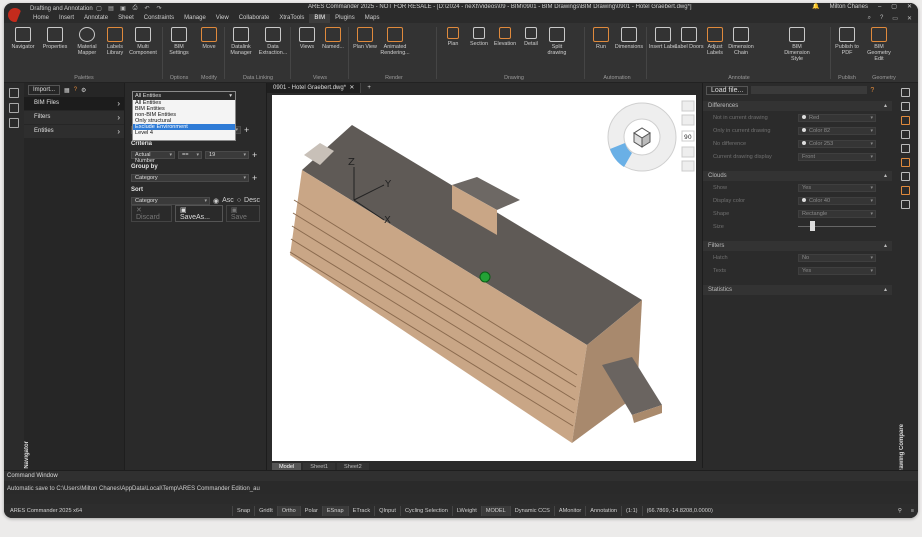 This screenshot has width=922, height=537. I want to click on prop-value-select: Color 40, so click(837, 200).